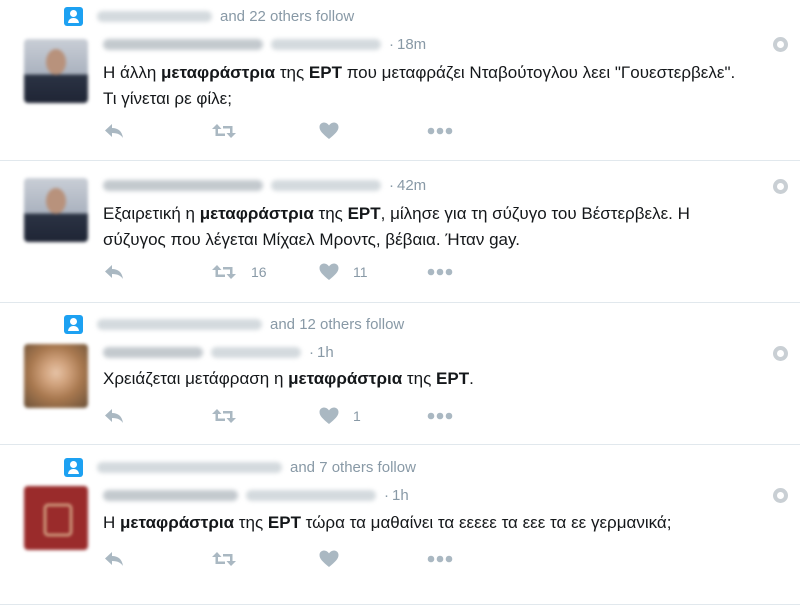  I want to click on tweet-header: · 42m, so click(264, 185).